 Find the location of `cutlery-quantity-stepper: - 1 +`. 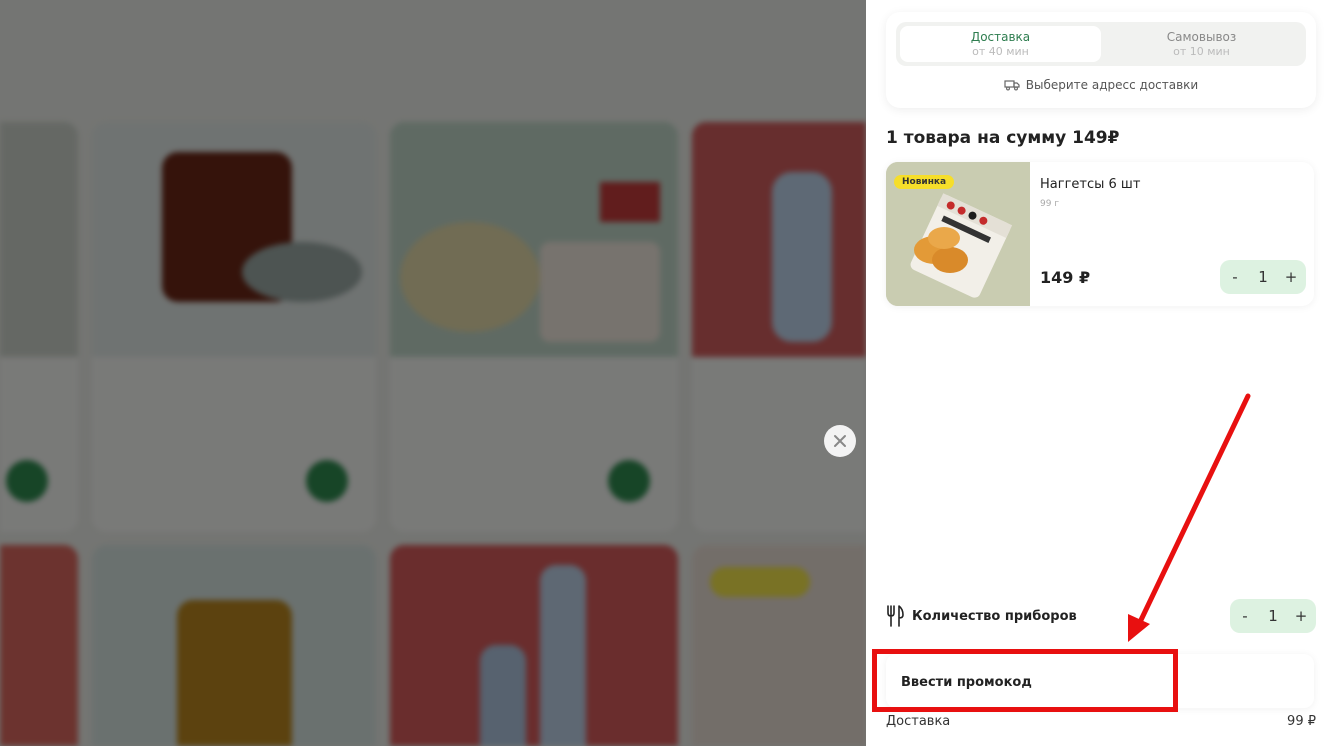

cutlery-quantity-stepper: - 1 + is located at coordinates (1273, 616).